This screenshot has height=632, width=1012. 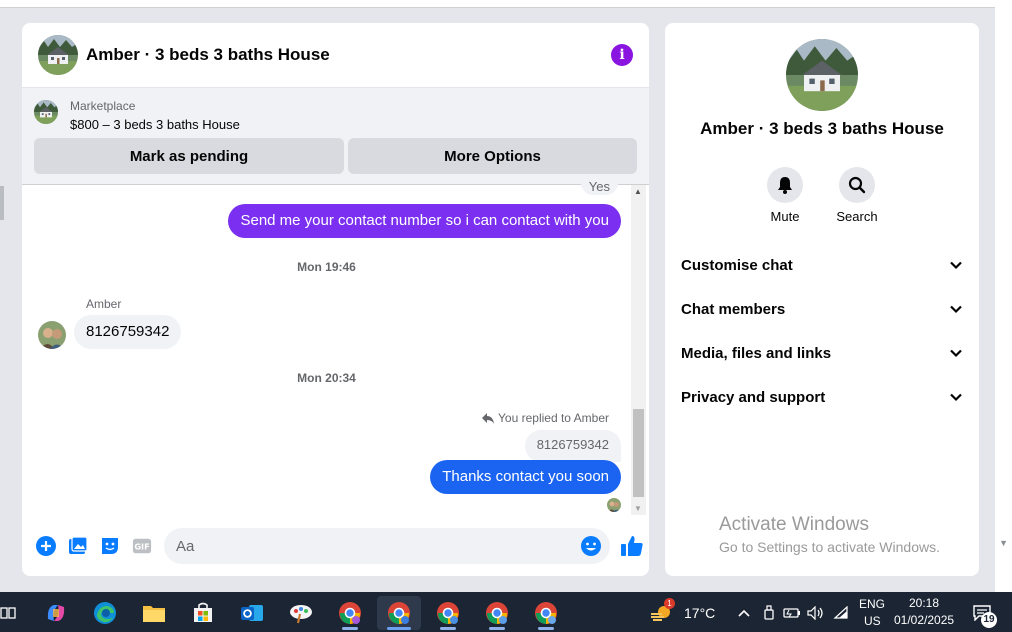 What do you see at coordinates (154, 613) in the screenshot?
I see `file-explorer-icon` at bounding box center [154, 613].